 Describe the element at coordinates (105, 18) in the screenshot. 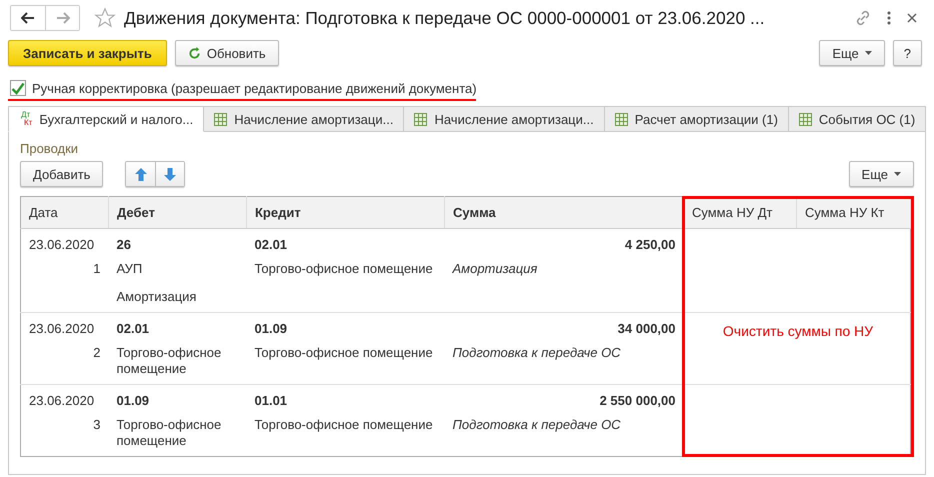

I see `star-icon` at that location.